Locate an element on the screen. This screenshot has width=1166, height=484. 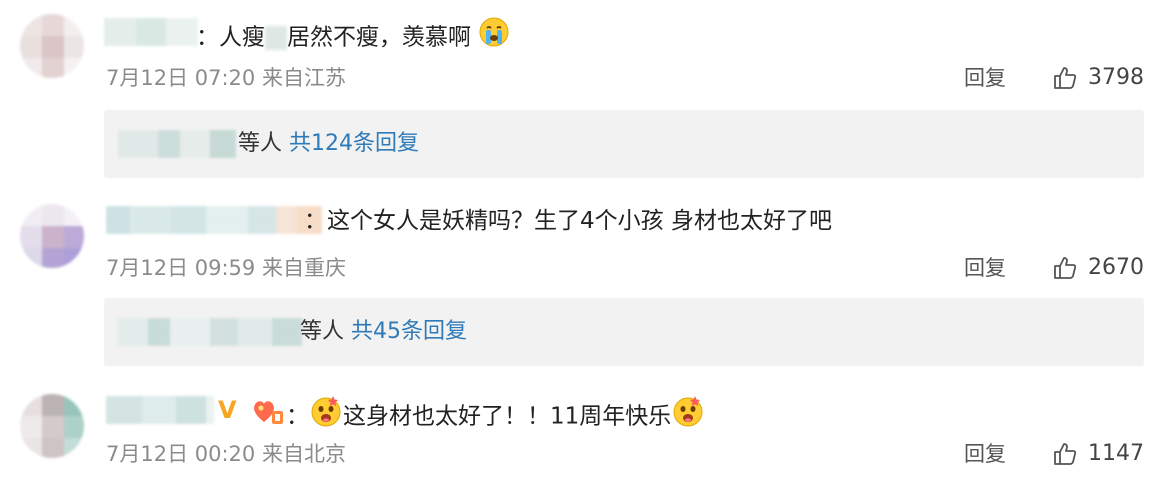
like-count: 2670 is located at coordinates (1116, 267).